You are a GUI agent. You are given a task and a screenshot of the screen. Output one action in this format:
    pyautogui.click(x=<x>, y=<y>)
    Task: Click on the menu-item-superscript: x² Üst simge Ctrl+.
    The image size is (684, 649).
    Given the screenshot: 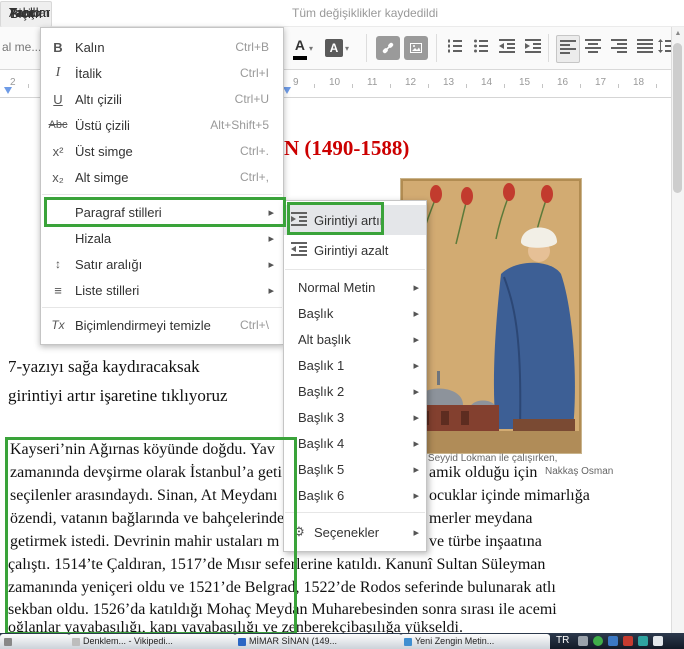 What is the action you would take?
    pyautogui.click(x=162, y=151)
    